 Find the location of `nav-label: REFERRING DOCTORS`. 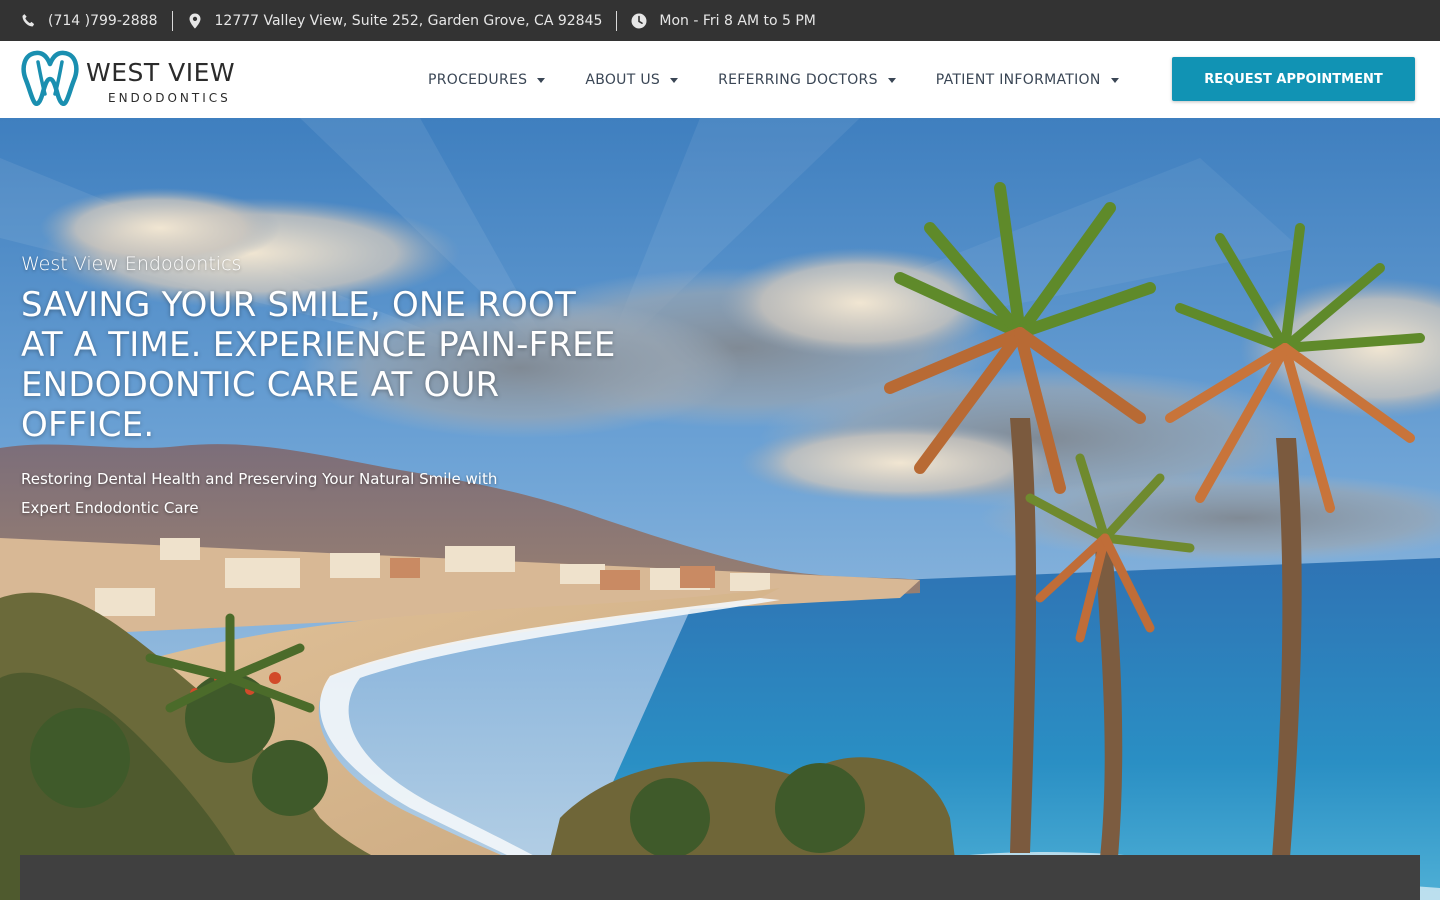

nav-label: REFERRING DOCTORS is located at coordinates (798, 79).